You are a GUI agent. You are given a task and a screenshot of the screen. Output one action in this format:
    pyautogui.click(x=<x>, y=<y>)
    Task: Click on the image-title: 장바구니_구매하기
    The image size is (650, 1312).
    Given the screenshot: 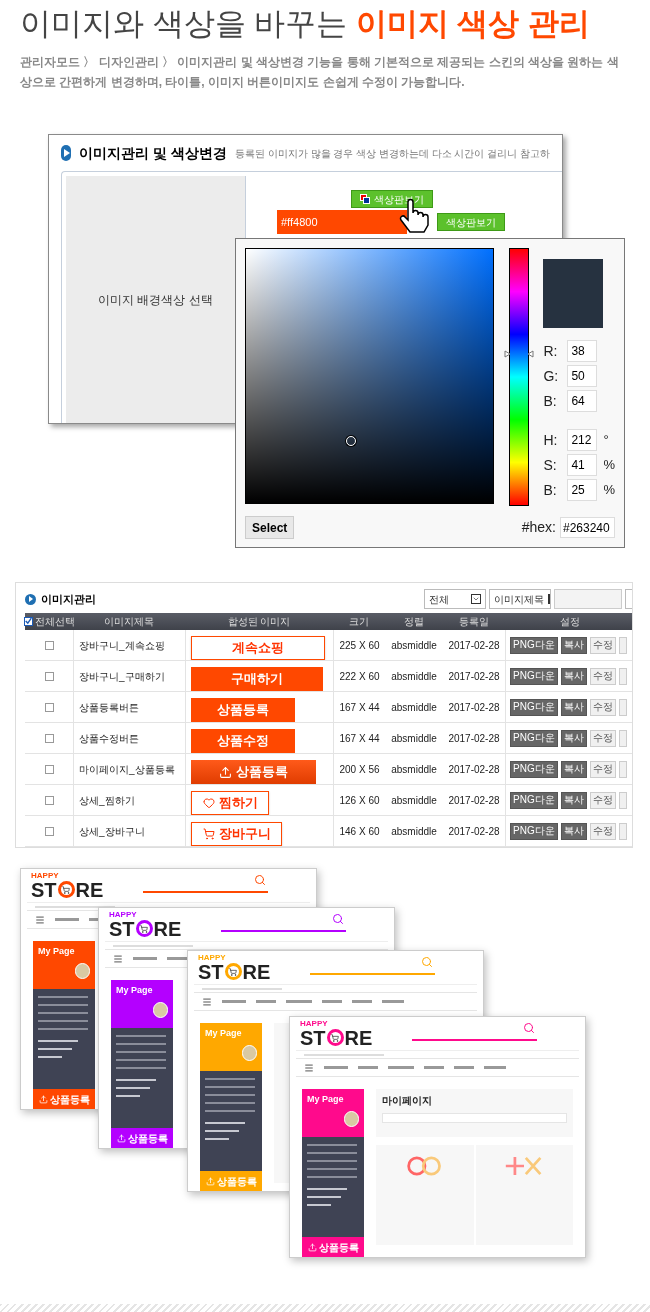 What is the action you would take?
    pyautogui.click(x=122, y=676)
    